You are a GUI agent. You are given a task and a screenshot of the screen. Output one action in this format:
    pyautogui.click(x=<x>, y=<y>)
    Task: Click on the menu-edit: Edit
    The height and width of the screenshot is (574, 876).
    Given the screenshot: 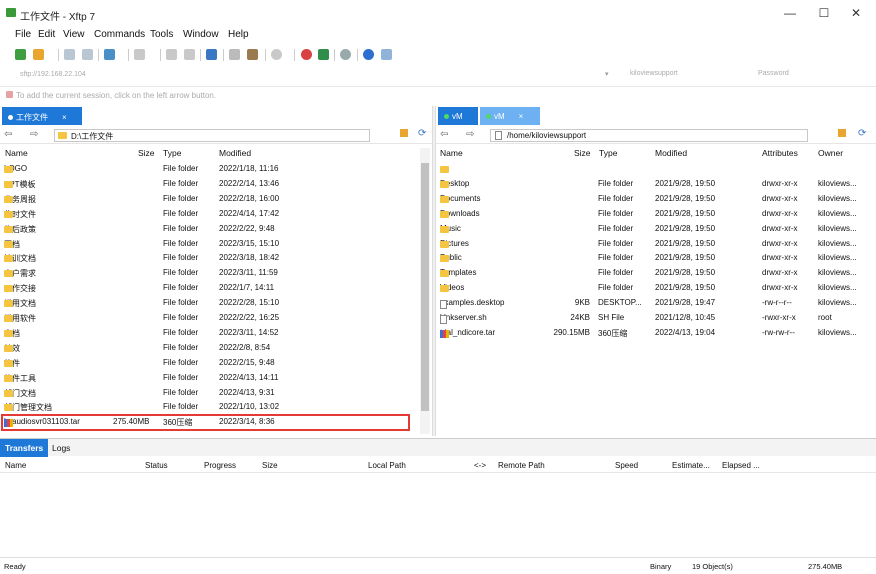 What is the action you would take?
    pyautogui.click(x=46, y=34)
    